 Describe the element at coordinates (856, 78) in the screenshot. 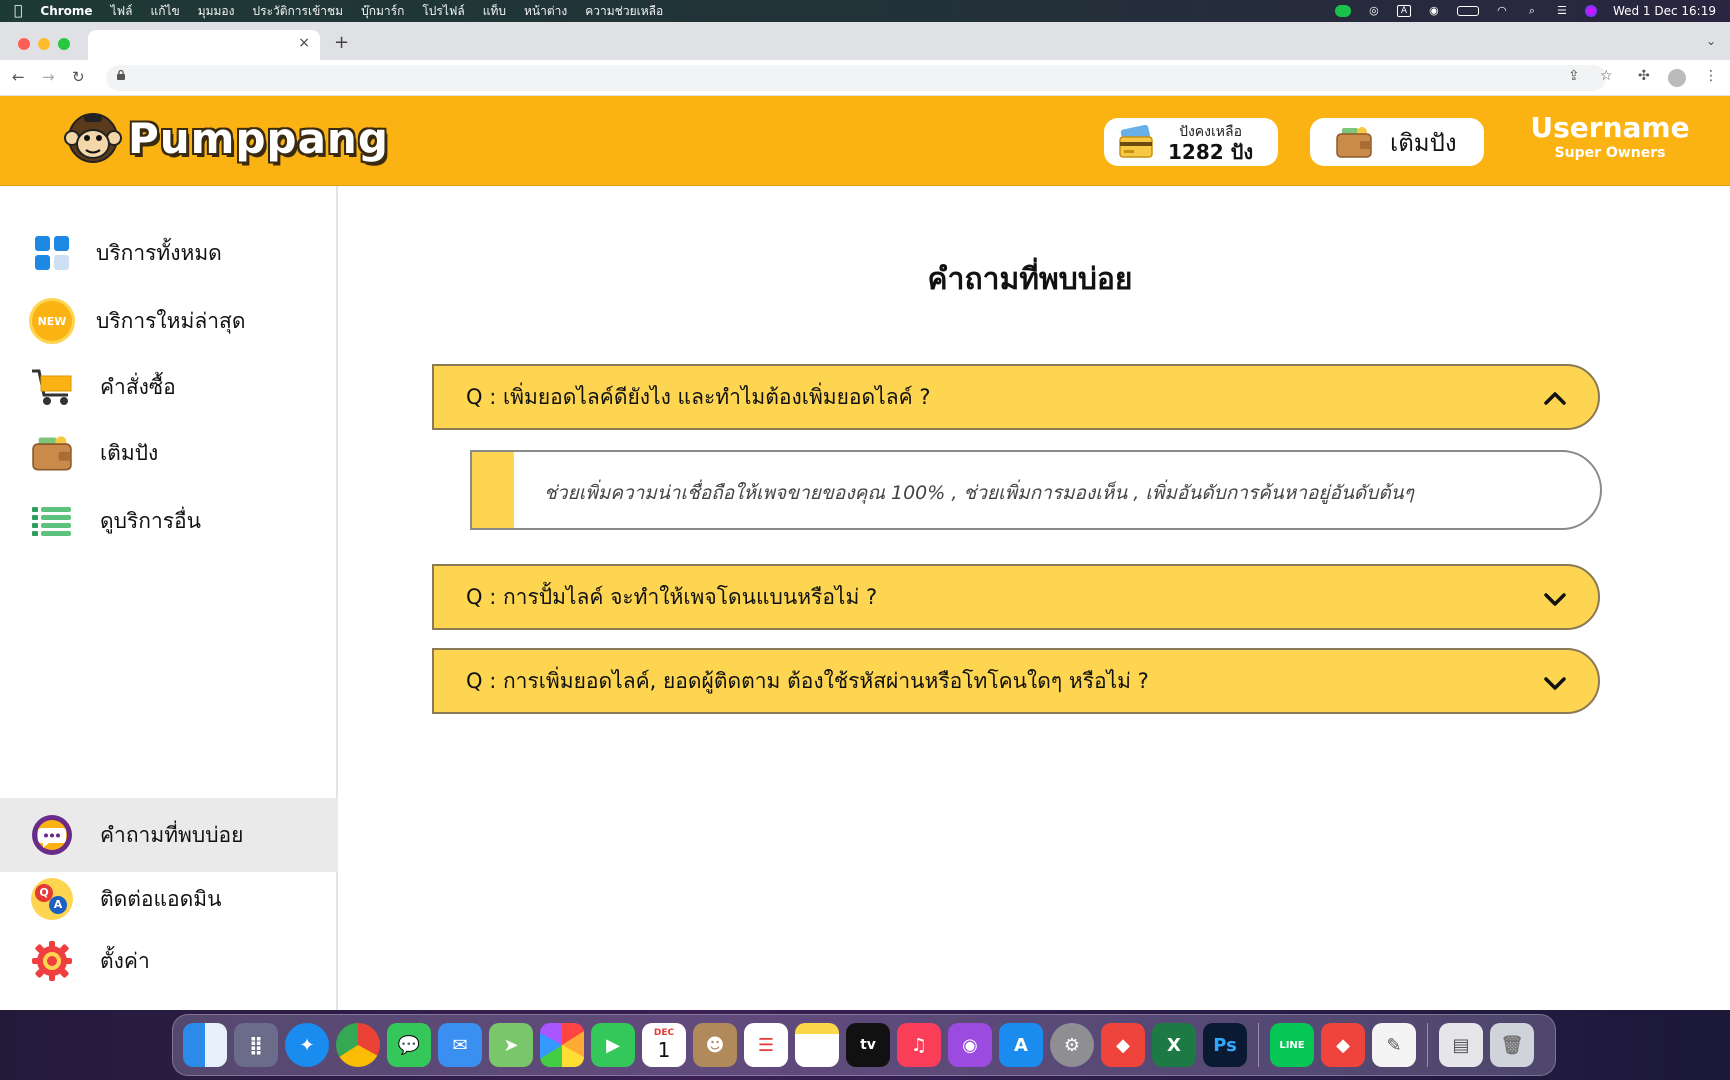

I see `address-bar` at that location.